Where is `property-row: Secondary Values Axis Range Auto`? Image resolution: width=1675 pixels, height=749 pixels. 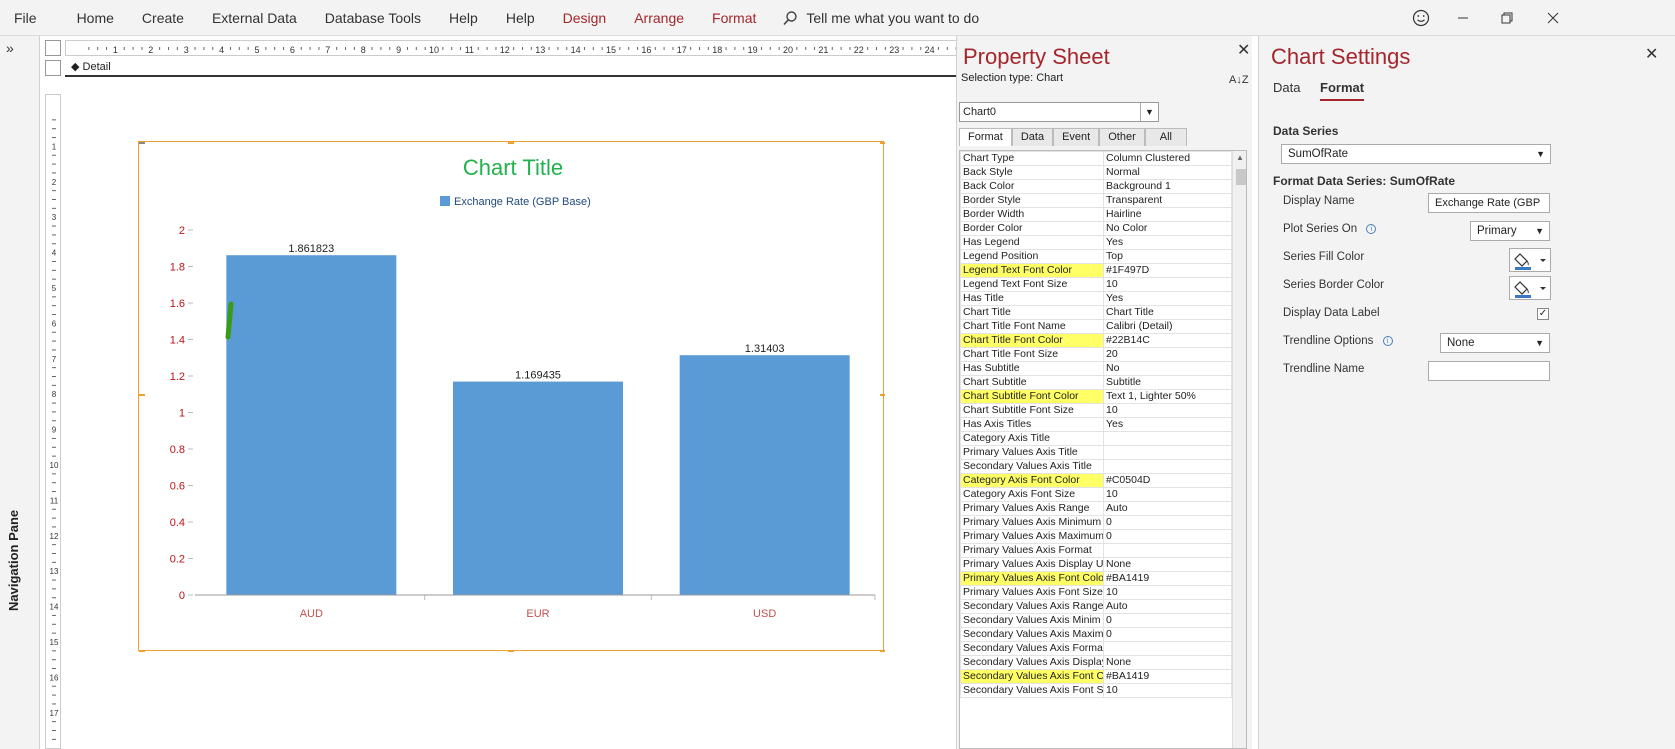 property-row: Secondary Values Axis Range Auto is located at coordinates (1096, 606).